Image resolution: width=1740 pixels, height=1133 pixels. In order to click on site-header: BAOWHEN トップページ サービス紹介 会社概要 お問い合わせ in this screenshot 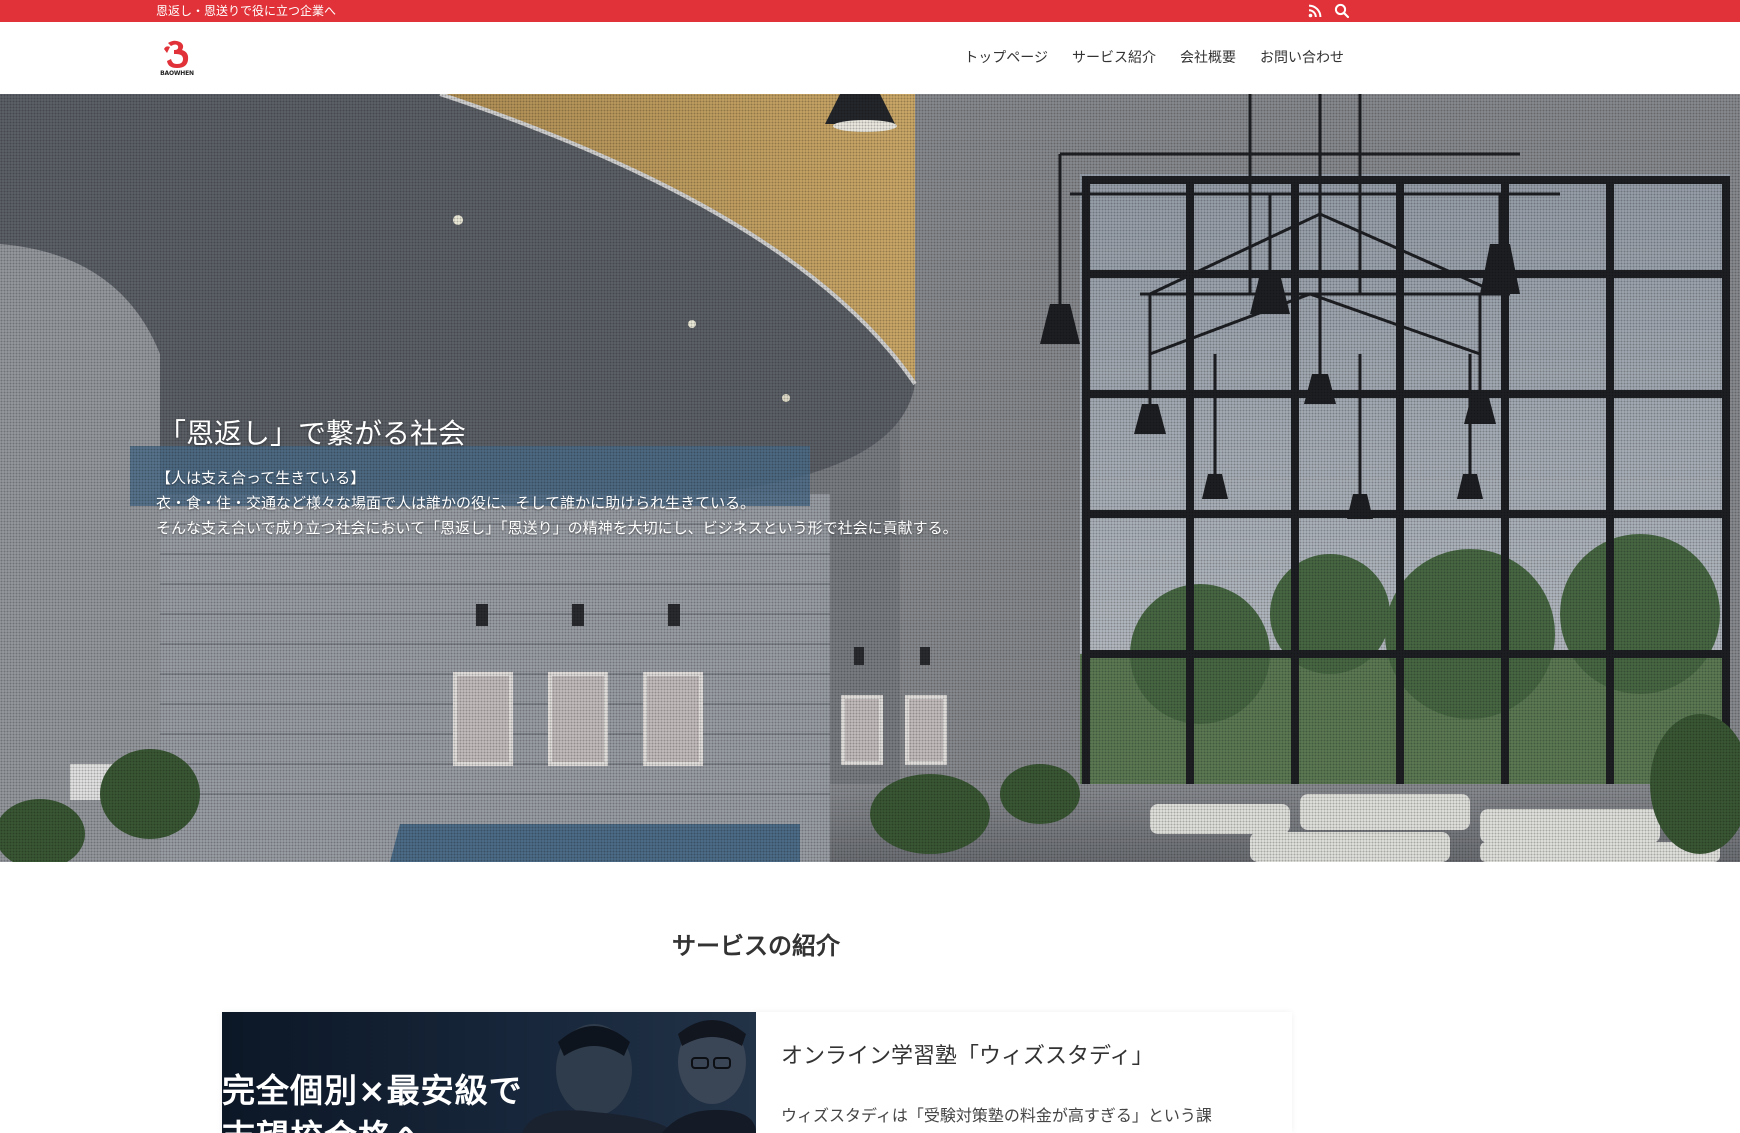, I will do `click(870, 58)`.